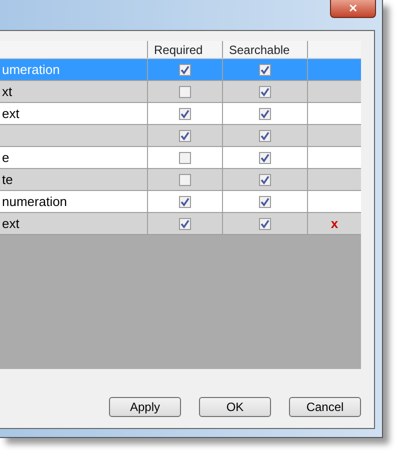 The image size is (402, 464). I want to click on table-cell: e, so click(6, 157).